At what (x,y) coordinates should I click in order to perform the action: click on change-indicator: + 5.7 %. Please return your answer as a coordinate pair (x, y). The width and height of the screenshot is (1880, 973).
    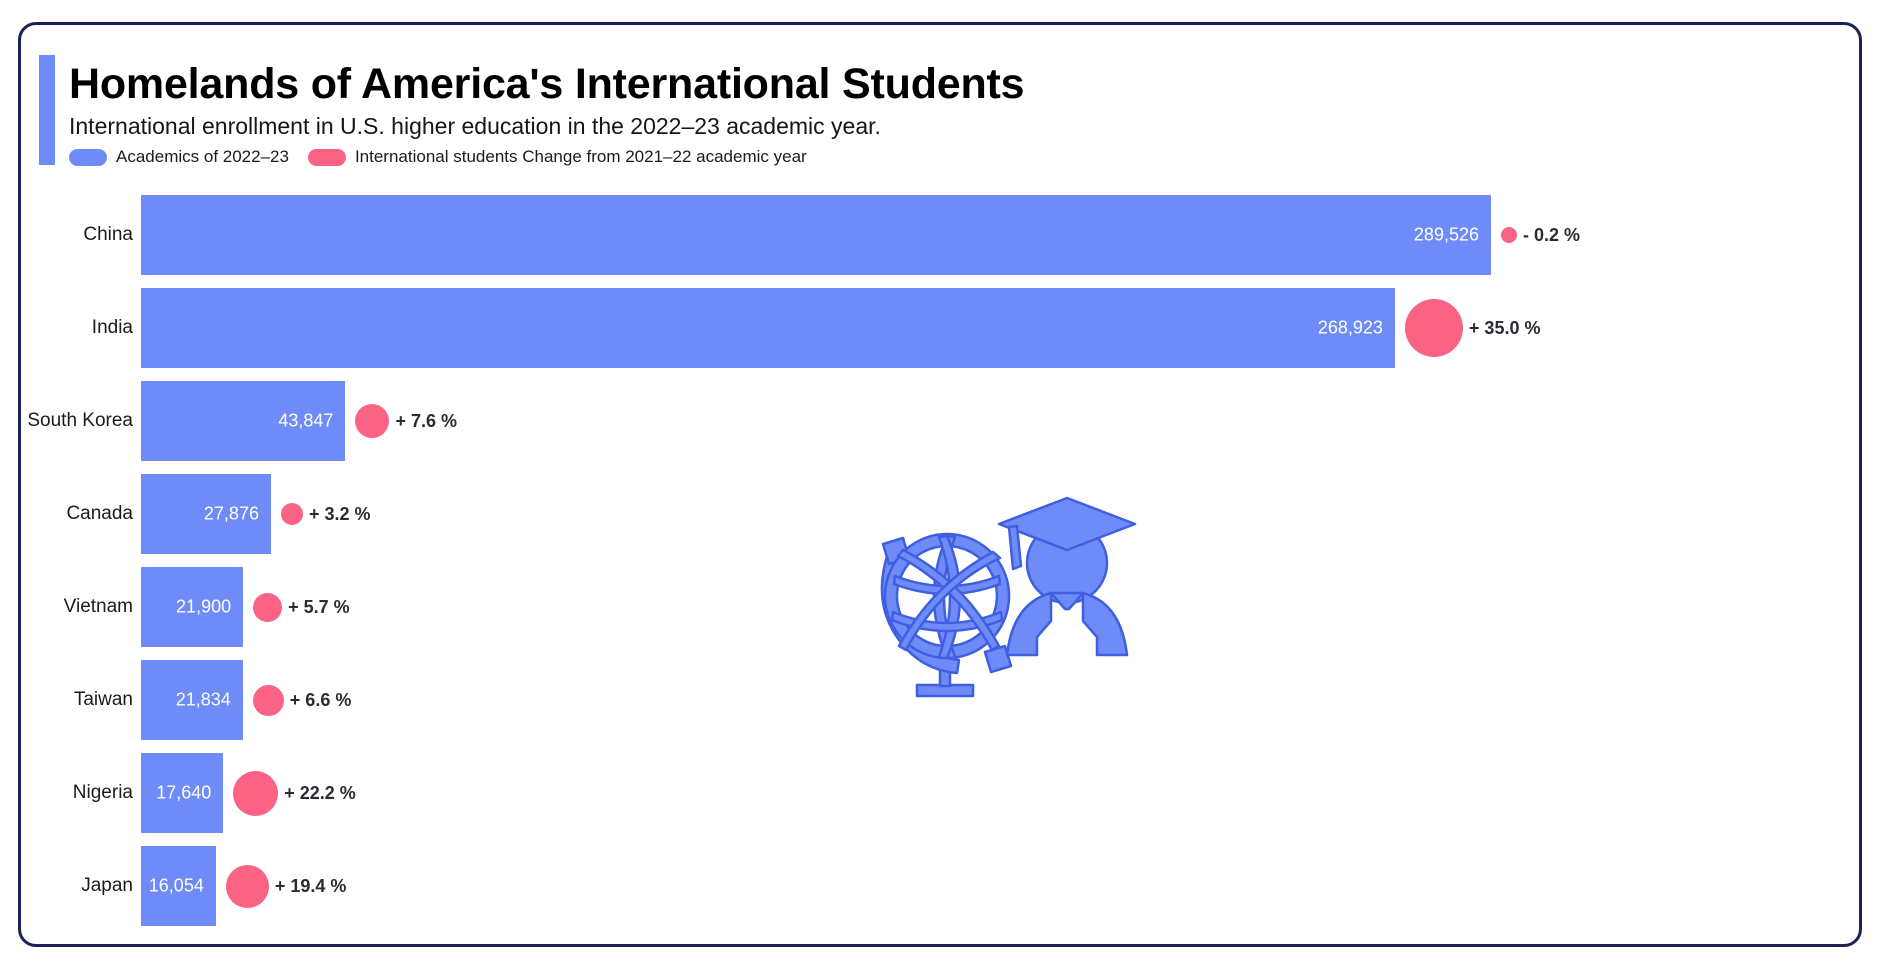
    Looking at the image, I should click on (301, 607).